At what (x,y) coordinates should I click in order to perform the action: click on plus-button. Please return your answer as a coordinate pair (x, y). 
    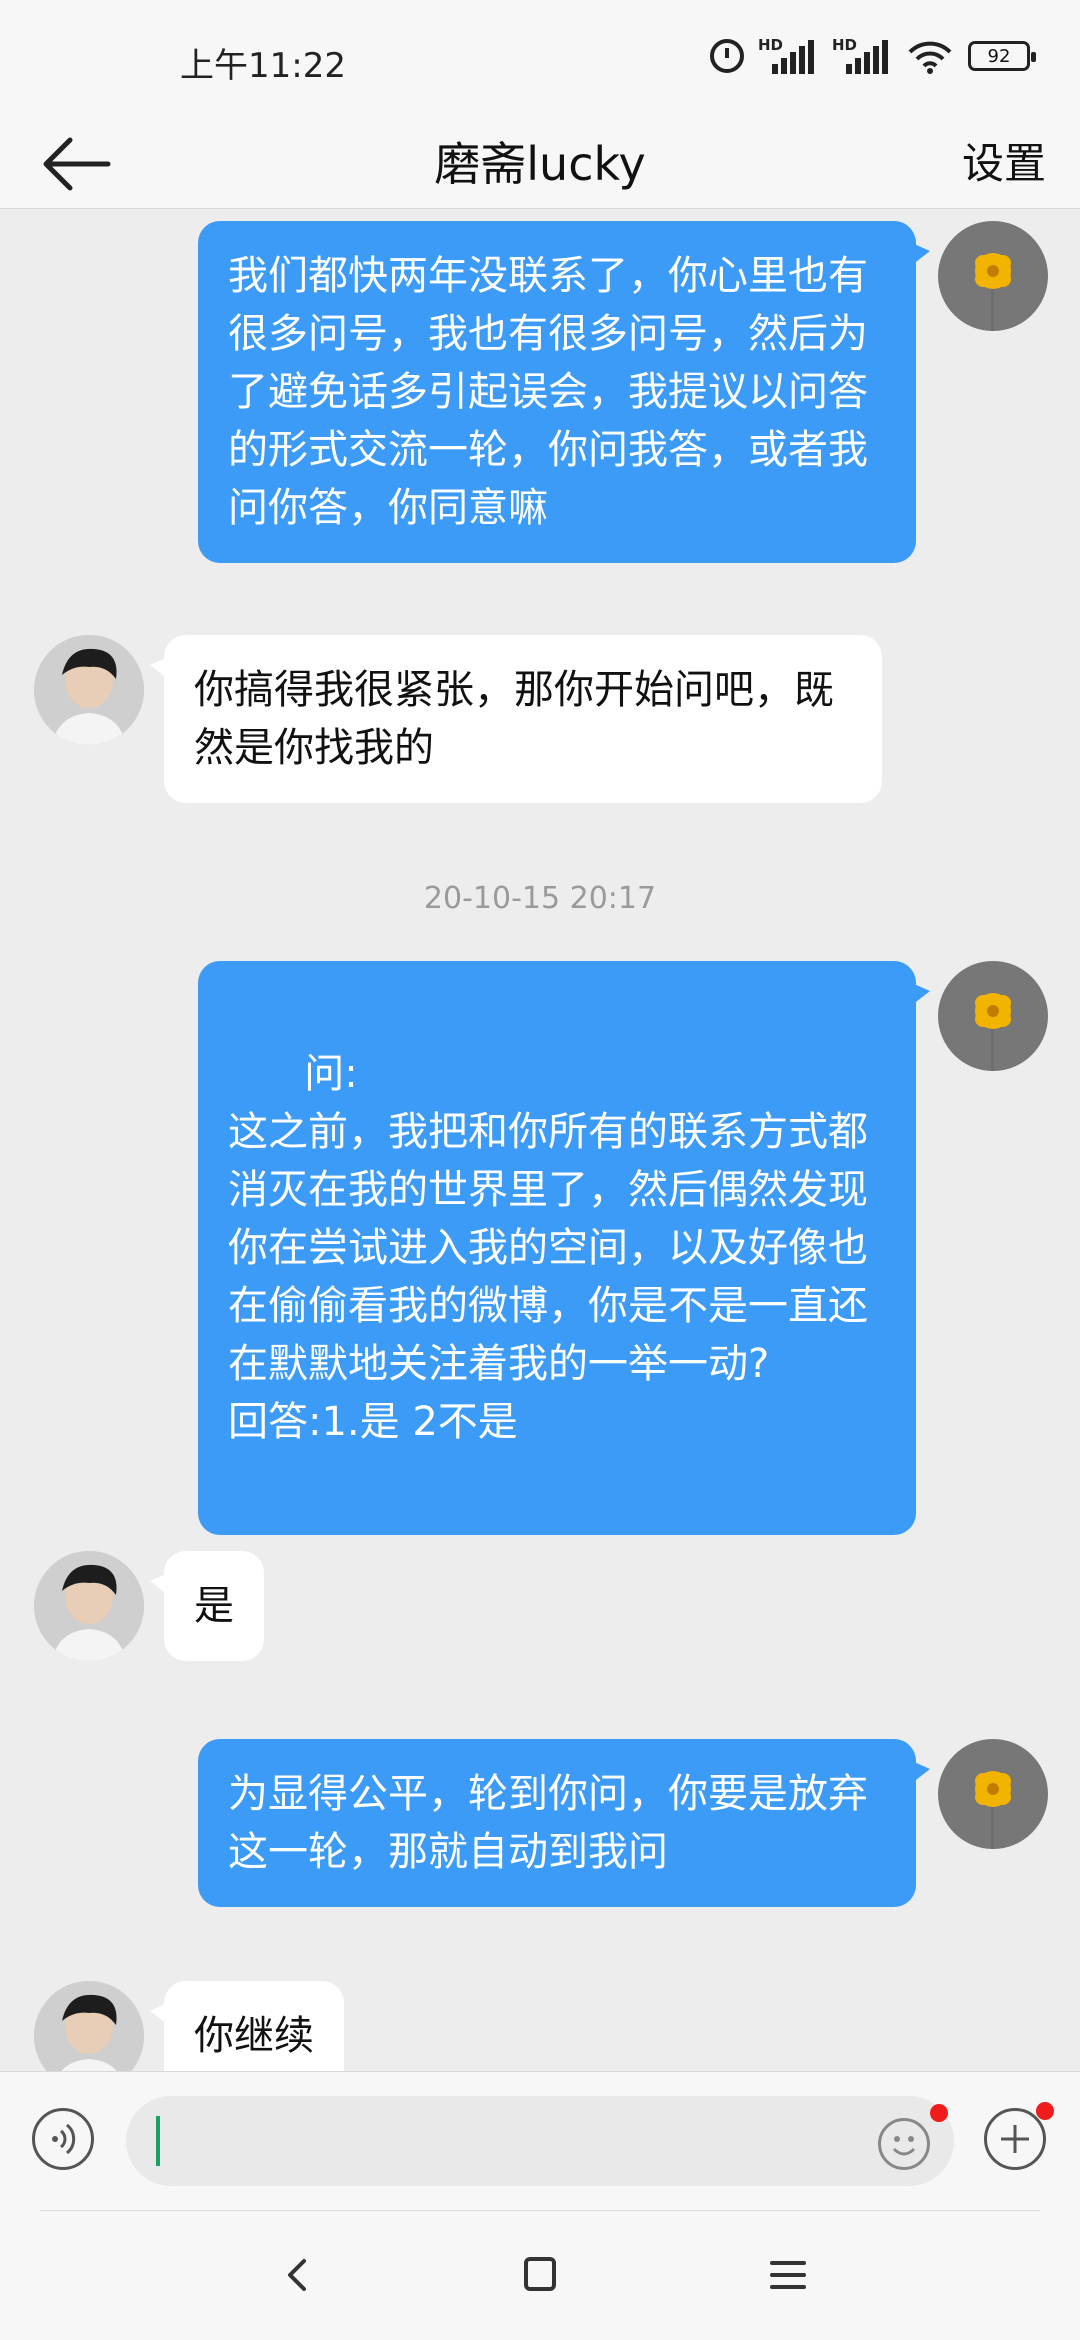
    Looking at the image, I should click on (1015, 2139).